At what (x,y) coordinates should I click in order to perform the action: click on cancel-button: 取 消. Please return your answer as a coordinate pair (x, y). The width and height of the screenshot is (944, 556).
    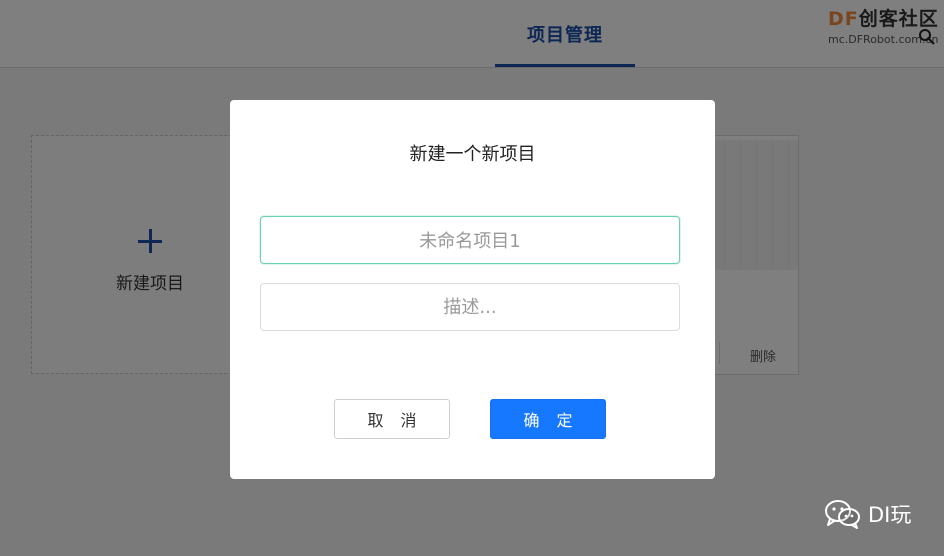
    Looking at the image, I should click on (392, 419).